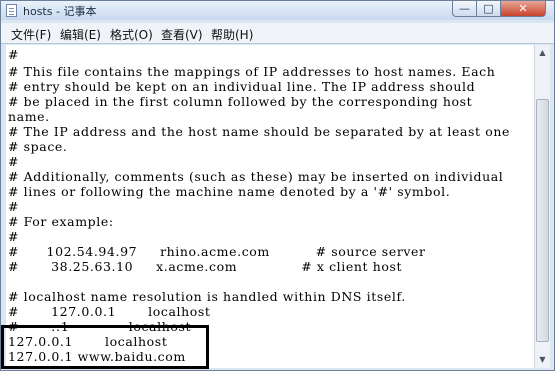 The height and width of the screenshot is (371, 555). What do you see at coordinates (542, 53) in the screenshot?
I see `scroll-up-arrow-icon: ▲` at bounding box center [542, 53].